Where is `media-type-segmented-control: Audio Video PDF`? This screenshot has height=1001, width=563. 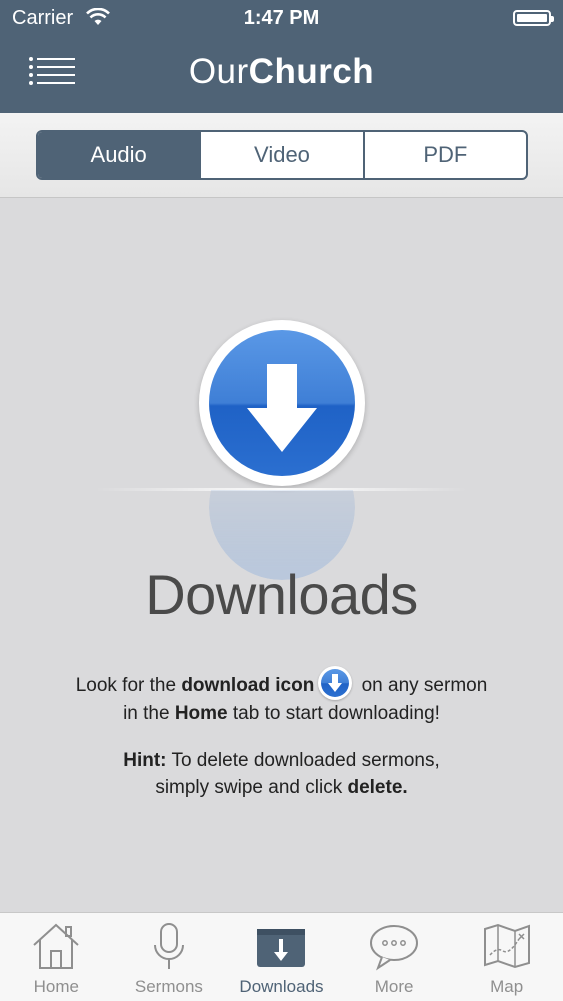 media-type-segmented-control: Audio Video PDF is located at coordinates (282, 155).